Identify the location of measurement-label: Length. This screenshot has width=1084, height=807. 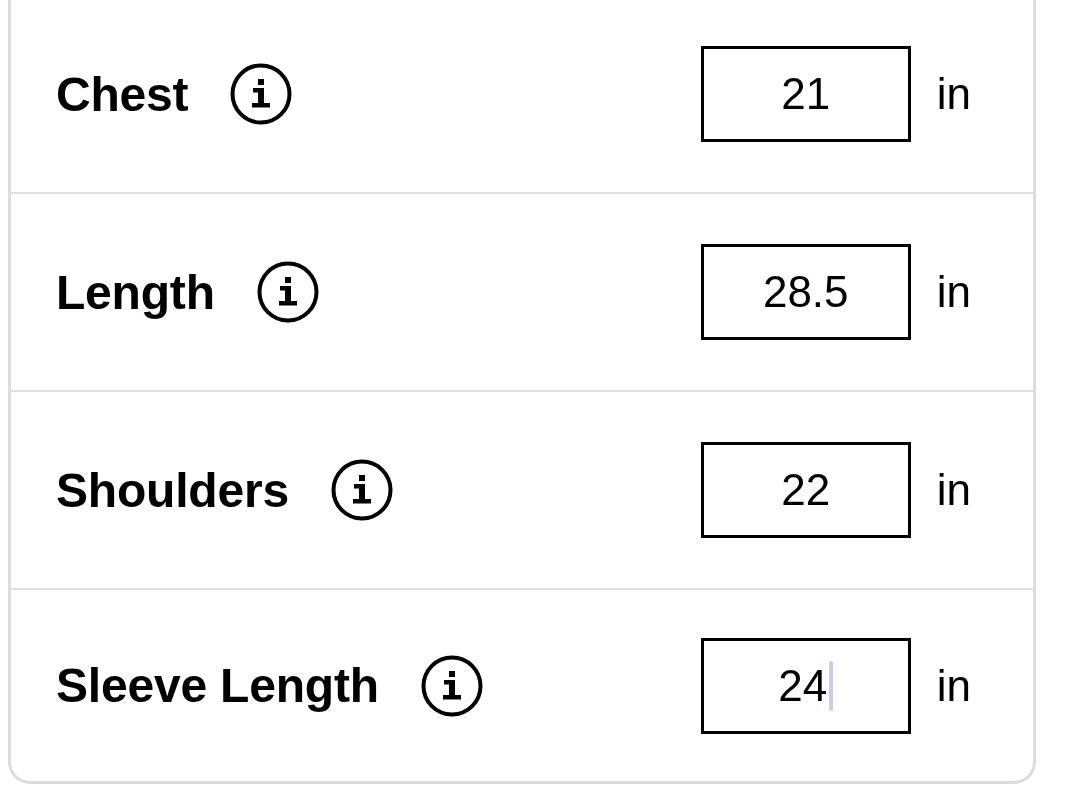
(135, 292).